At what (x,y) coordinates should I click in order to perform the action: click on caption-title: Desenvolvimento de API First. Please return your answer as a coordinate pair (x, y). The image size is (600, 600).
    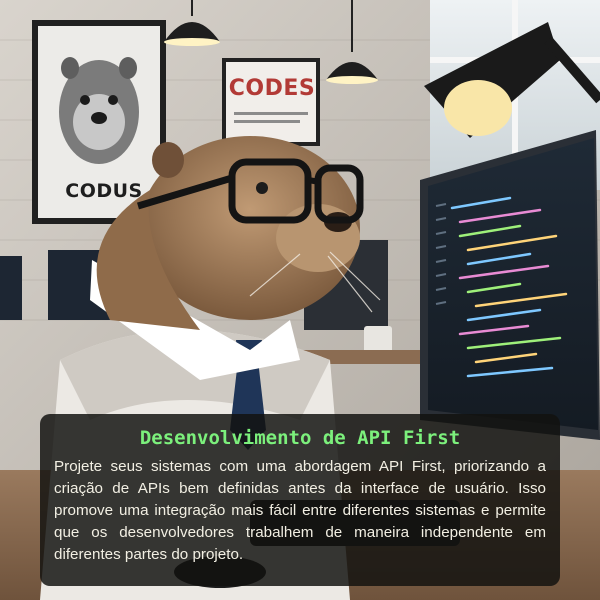
    Looking at the image, I should click on (300, 438).